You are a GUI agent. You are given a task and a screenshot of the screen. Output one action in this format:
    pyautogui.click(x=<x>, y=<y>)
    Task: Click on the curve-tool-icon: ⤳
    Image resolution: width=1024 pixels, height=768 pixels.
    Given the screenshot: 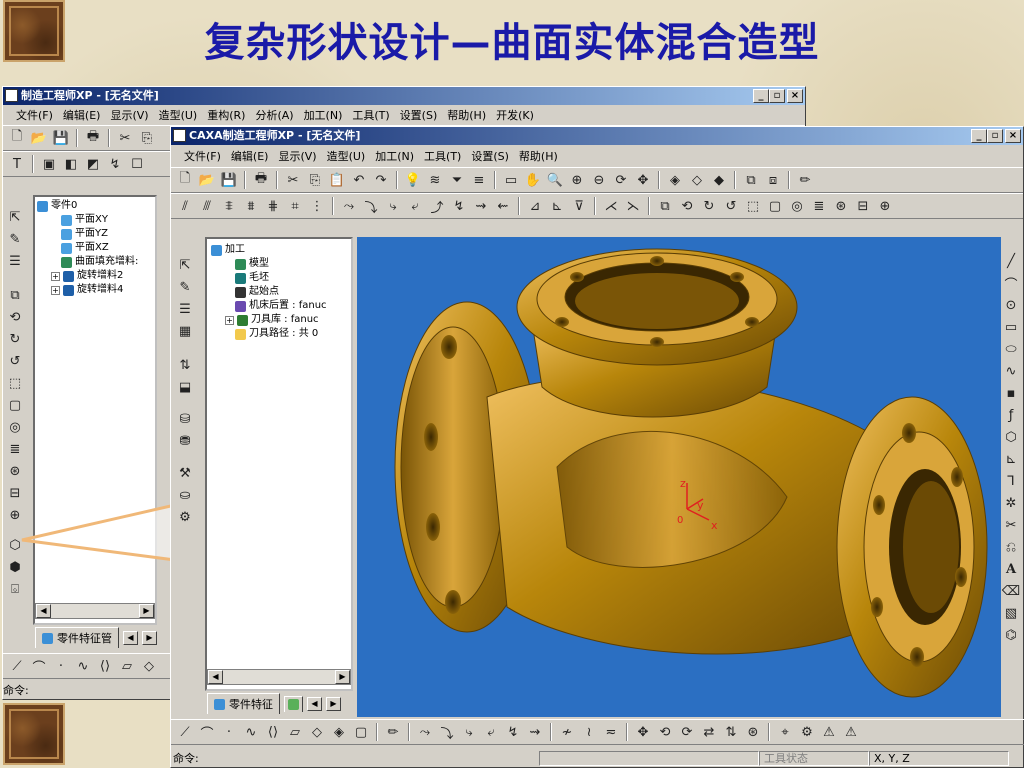 What is the action you would take?
    pyautogui.click(x=349, y=206)
    